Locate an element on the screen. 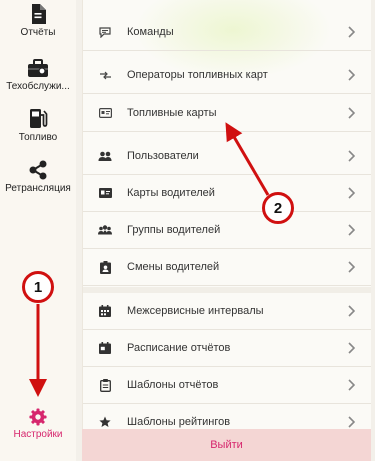  calendar-icon is located at coordinates (105, 311).